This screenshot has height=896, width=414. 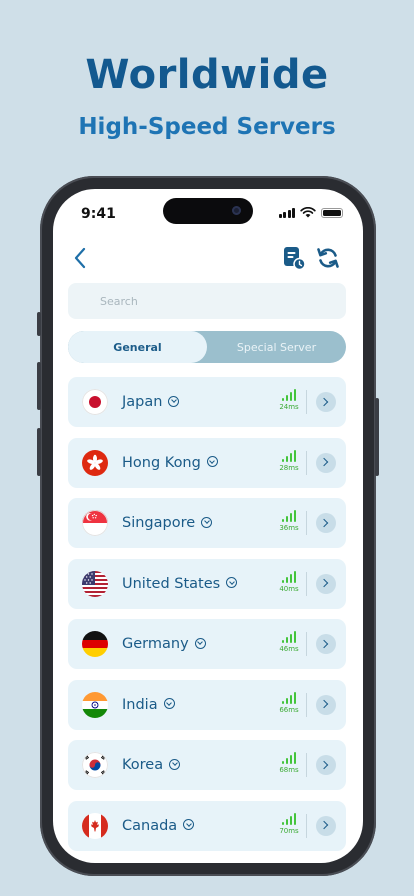 What do you see at coordinates (207, 825) in the screenshot?
I see `server-row-canada: Canada 70ms` at bounding box center [207, 825].